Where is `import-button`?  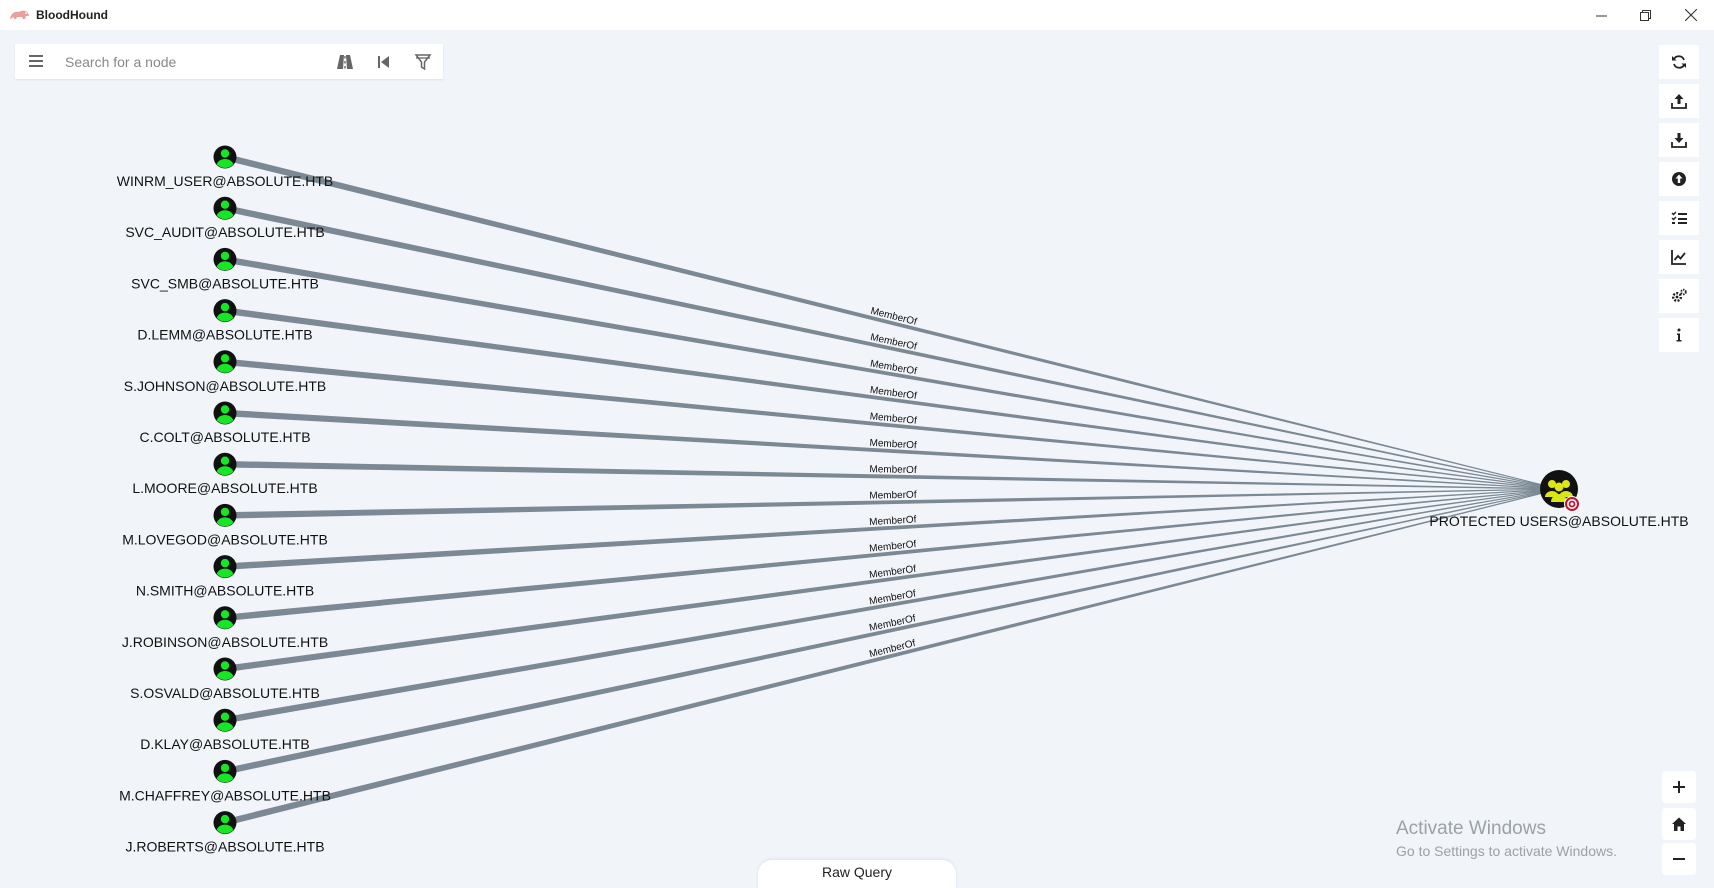
import-button is located at coordinates (1679, 140).